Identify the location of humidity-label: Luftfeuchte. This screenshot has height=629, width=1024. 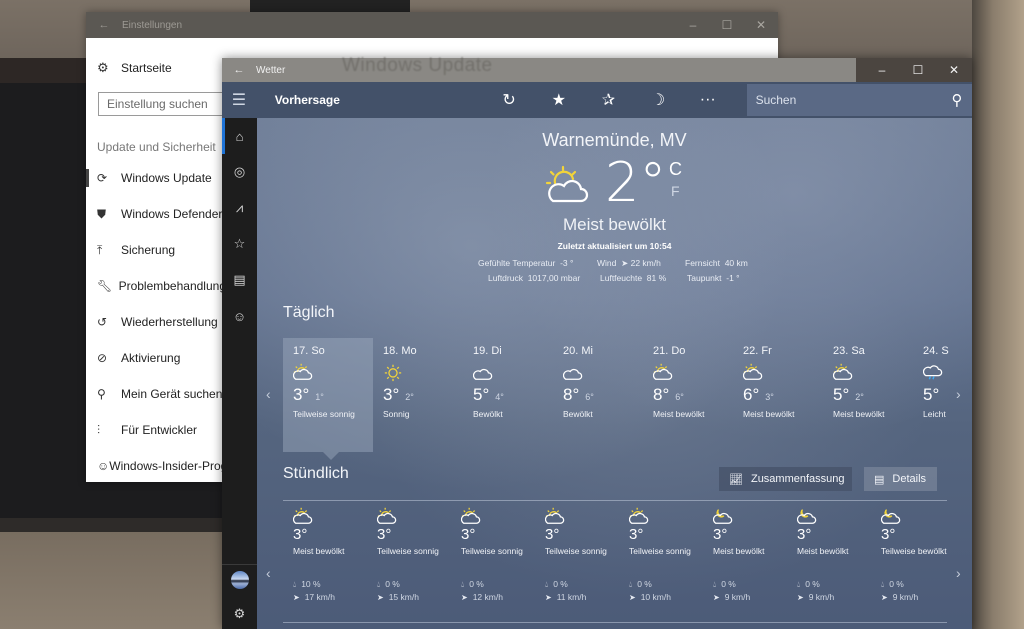
(621, 278).